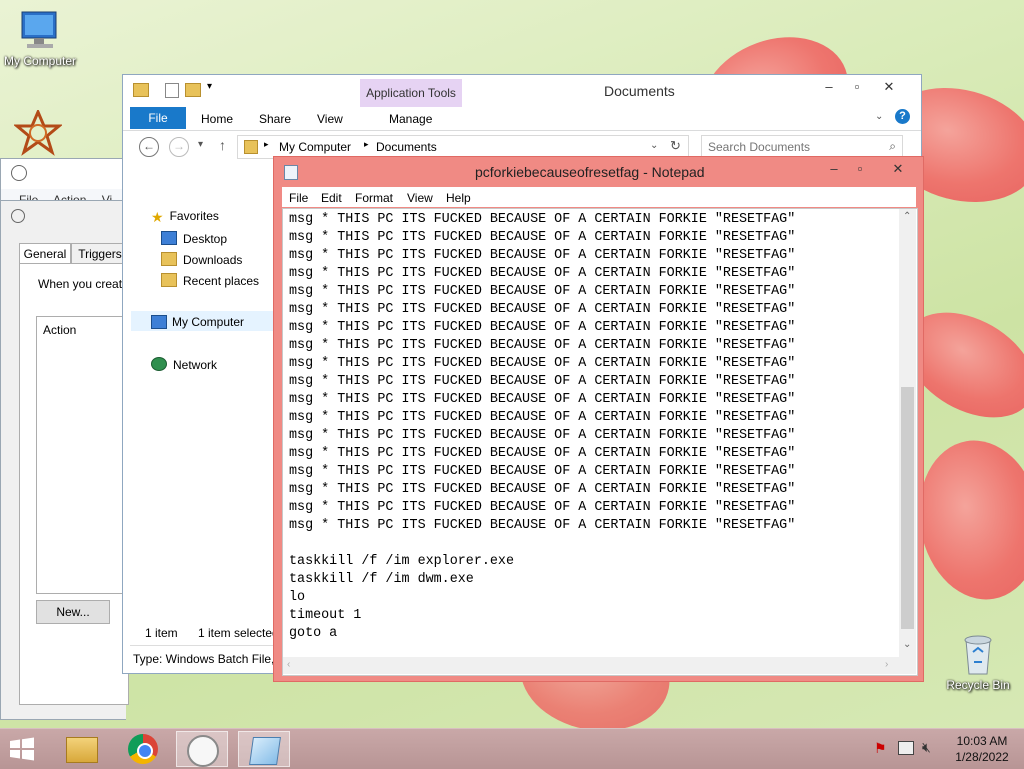 This screenshot has height=769, width=1024. Describe the element at coordinates (288, 664) in the screenshot. I see `scroll-left-icon: ‹` at that location.